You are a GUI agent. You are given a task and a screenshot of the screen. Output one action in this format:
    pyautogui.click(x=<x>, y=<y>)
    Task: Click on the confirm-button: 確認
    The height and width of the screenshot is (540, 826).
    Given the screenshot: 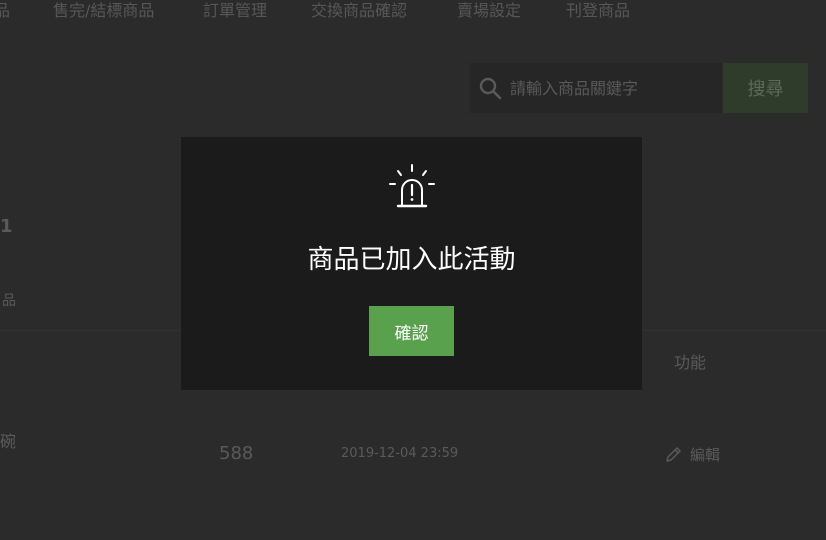 What is the action you would take?
    pyautogui.click(x=411, y=331)
    